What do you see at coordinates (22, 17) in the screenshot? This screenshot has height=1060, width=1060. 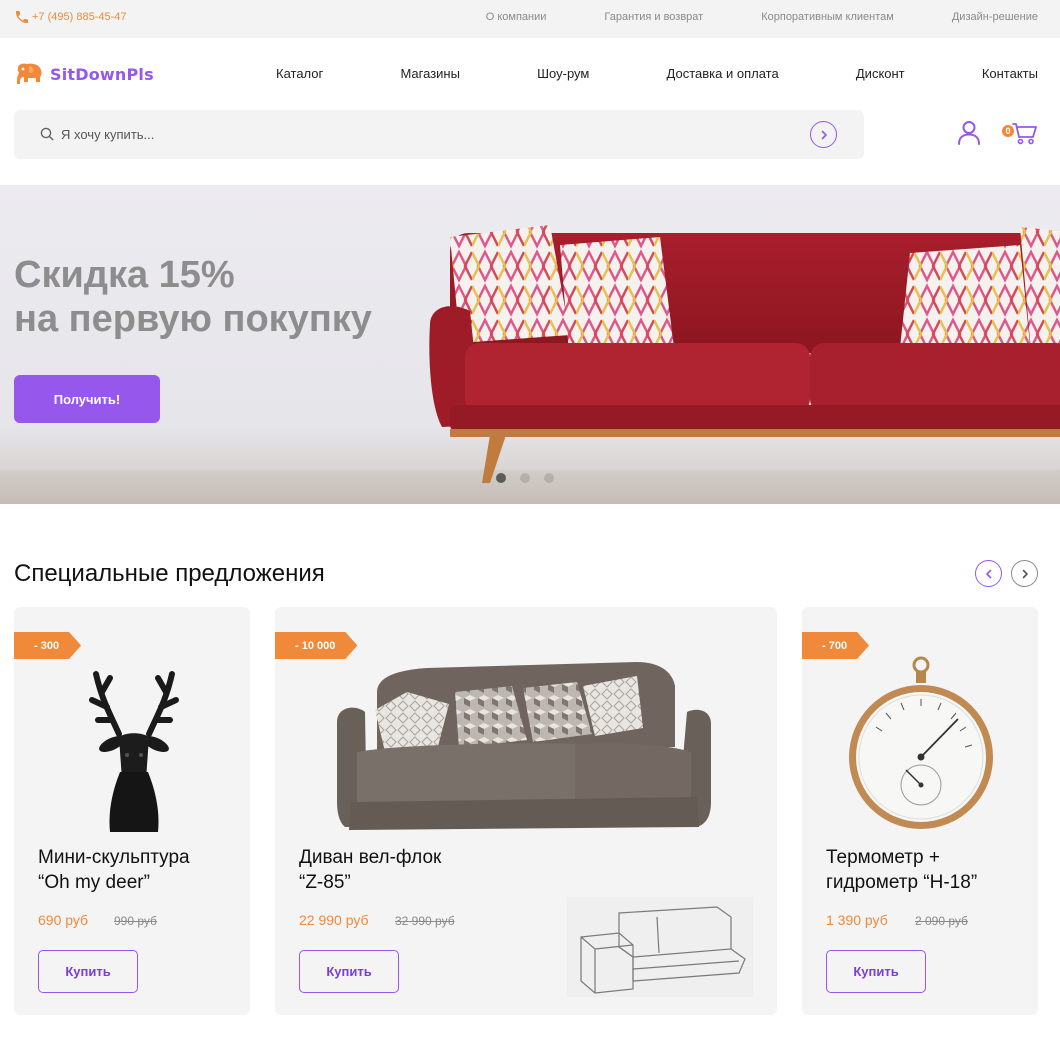 I see `phone-icon` at bounding box center [22, 17].